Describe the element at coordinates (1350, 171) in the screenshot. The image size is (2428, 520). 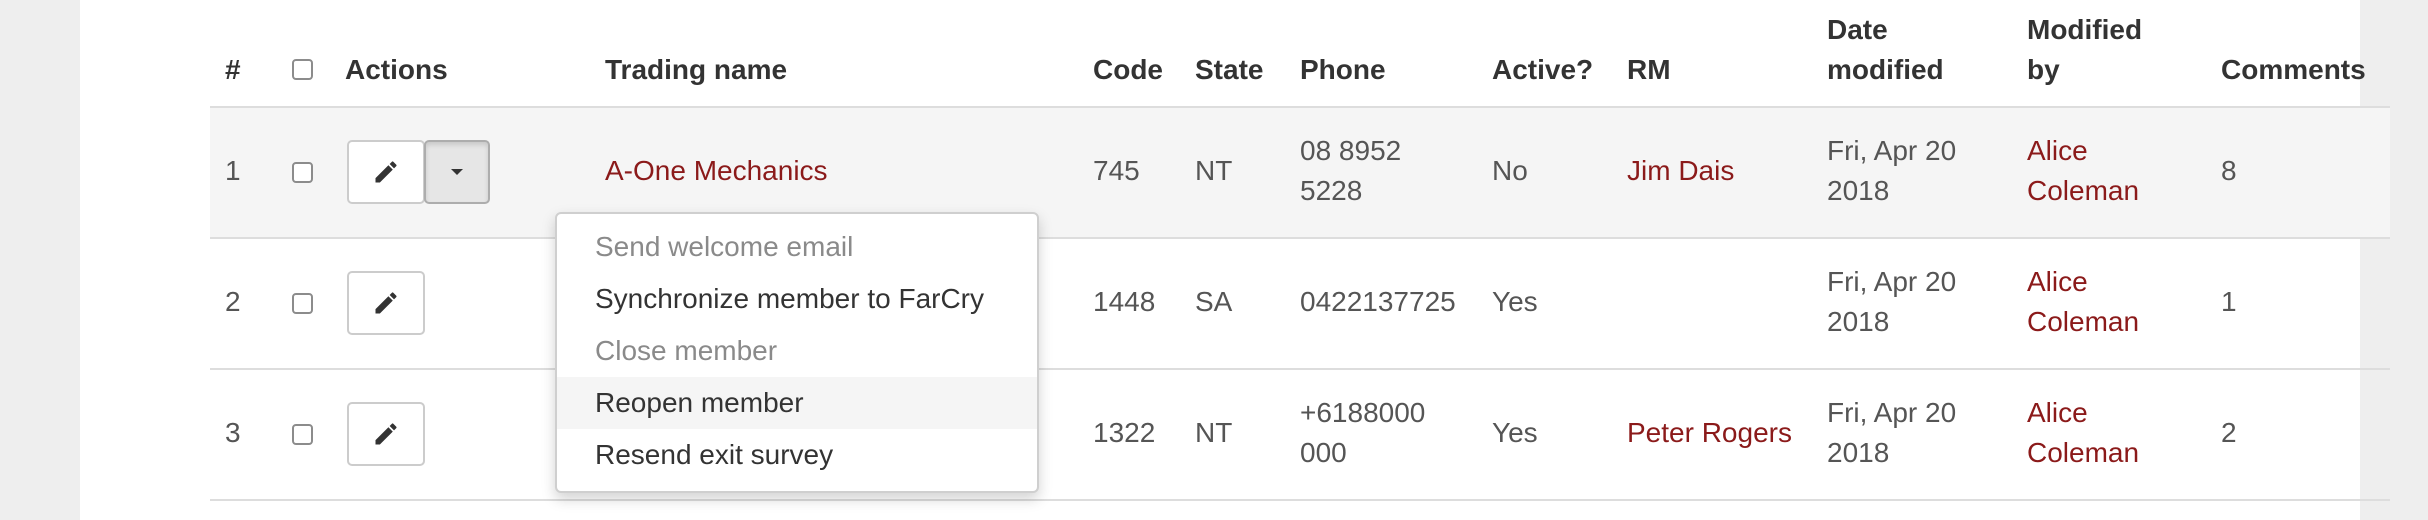
I see `phone-cell: 08 8952 5228` at that location.